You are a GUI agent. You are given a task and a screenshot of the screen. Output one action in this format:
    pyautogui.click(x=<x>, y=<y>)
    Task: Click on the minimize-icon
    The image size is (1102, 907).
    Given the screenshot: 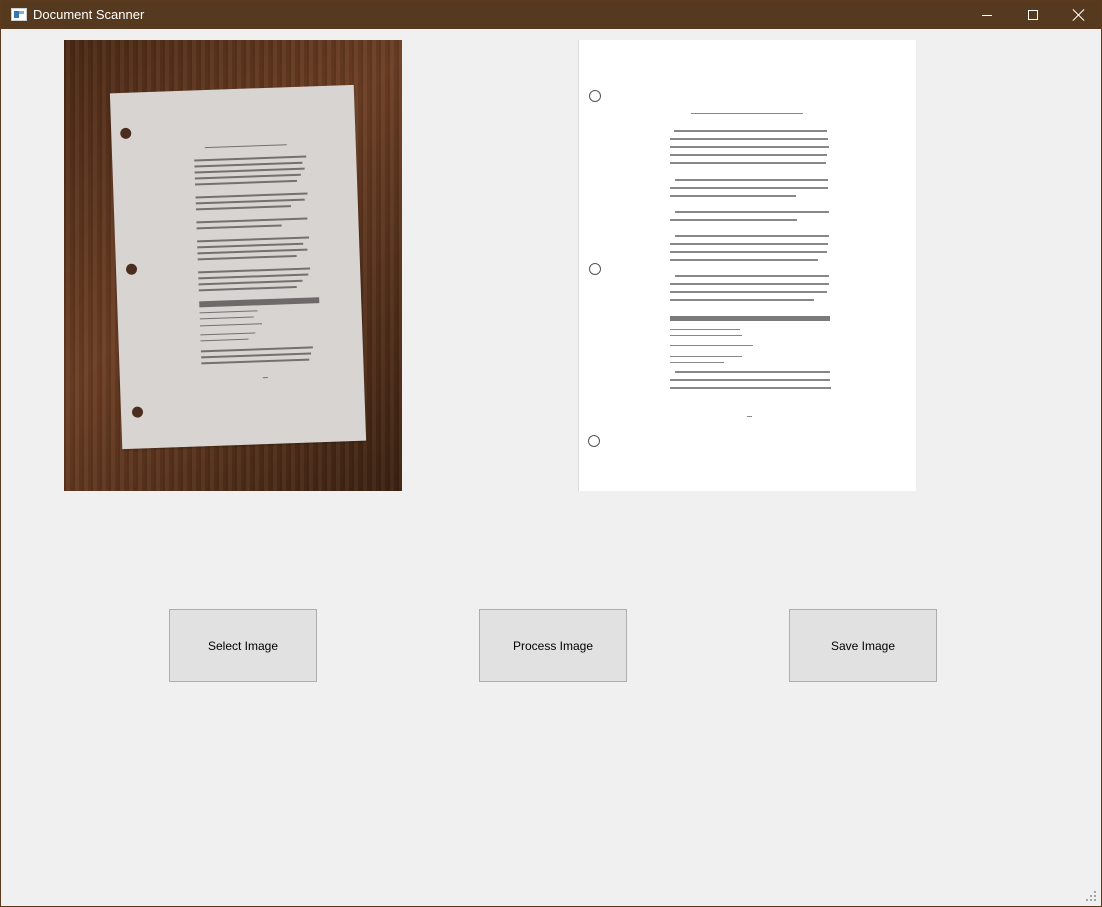 What is the action you would take?
    pyautogui.click(x=987, y=15)
    